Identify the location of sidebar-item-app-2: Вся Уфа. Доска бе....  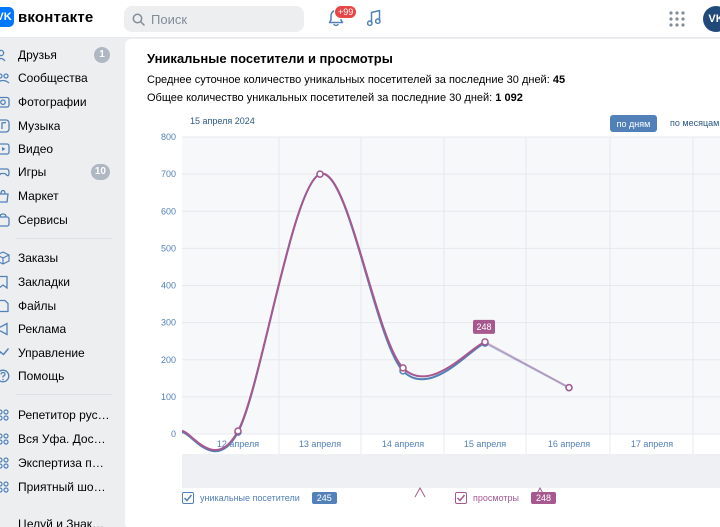
(60, 439).